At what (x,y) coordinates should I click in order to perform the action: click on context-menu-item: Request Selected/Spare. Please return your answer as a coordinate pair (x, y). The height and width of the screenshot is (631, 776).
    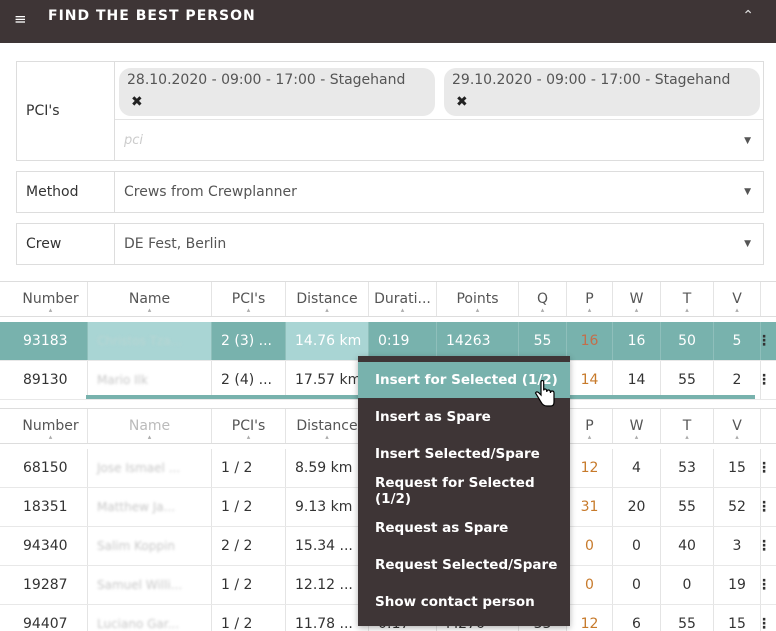
    Looking at the image, I should click on (464, 565).